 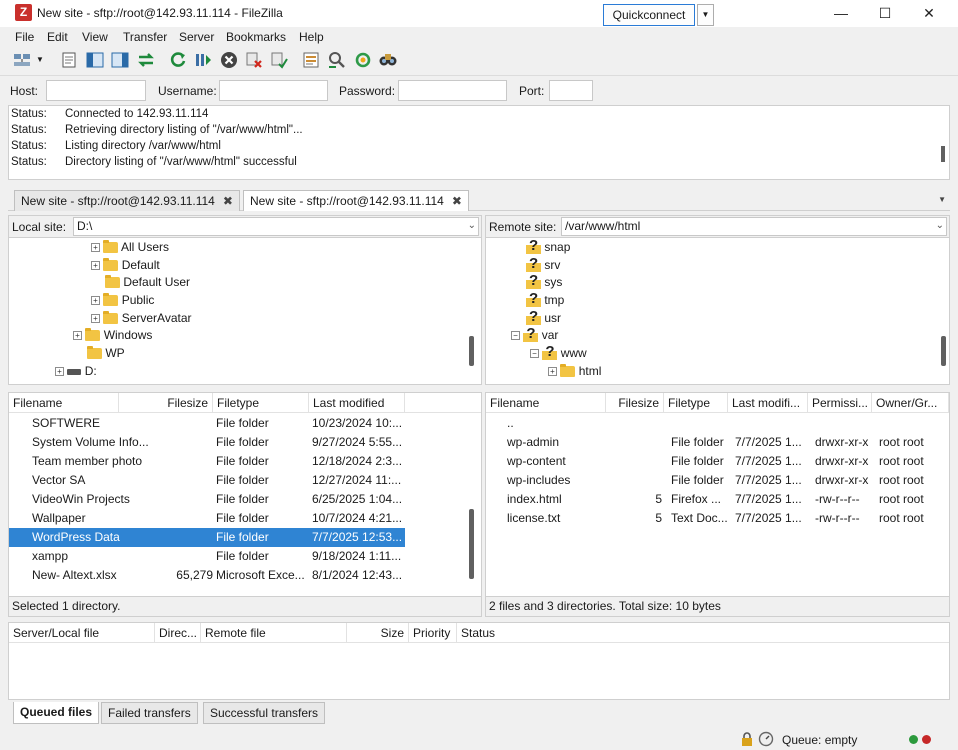 What do you see at coordinates (106, 353) in the screenshot?
I see `local-tree-item: WP` at bounding box center [106, 353].